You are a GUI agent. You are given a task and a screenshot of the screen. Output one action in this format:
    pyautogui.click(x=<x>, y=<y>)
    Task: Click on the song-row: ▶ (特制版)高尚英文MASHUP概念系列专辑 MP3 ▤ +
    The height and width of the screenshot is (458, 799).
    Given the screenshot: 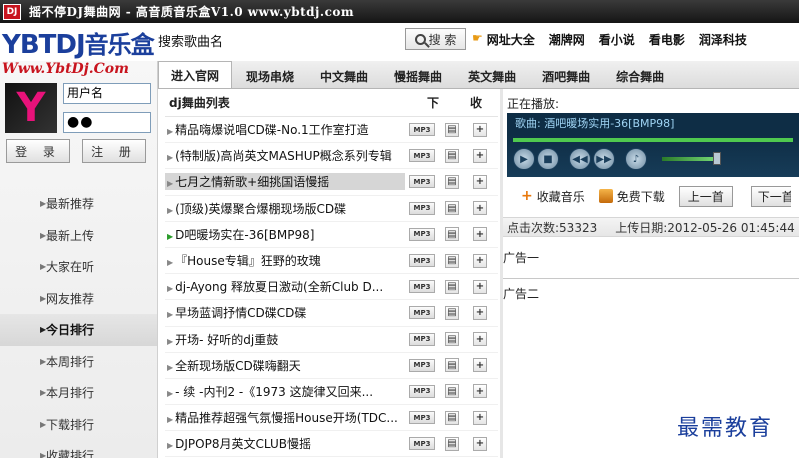 What is the action you would take?
    pyautogui.click(x=331, y=156)
    